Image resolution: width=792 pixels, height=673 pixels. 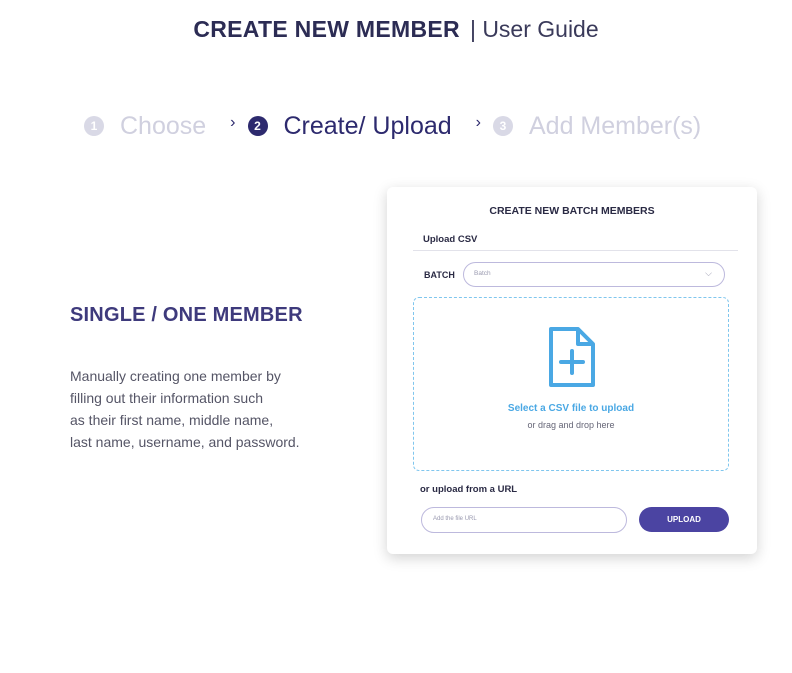 I want to click on tab-divider, so click(x=575, y=250).